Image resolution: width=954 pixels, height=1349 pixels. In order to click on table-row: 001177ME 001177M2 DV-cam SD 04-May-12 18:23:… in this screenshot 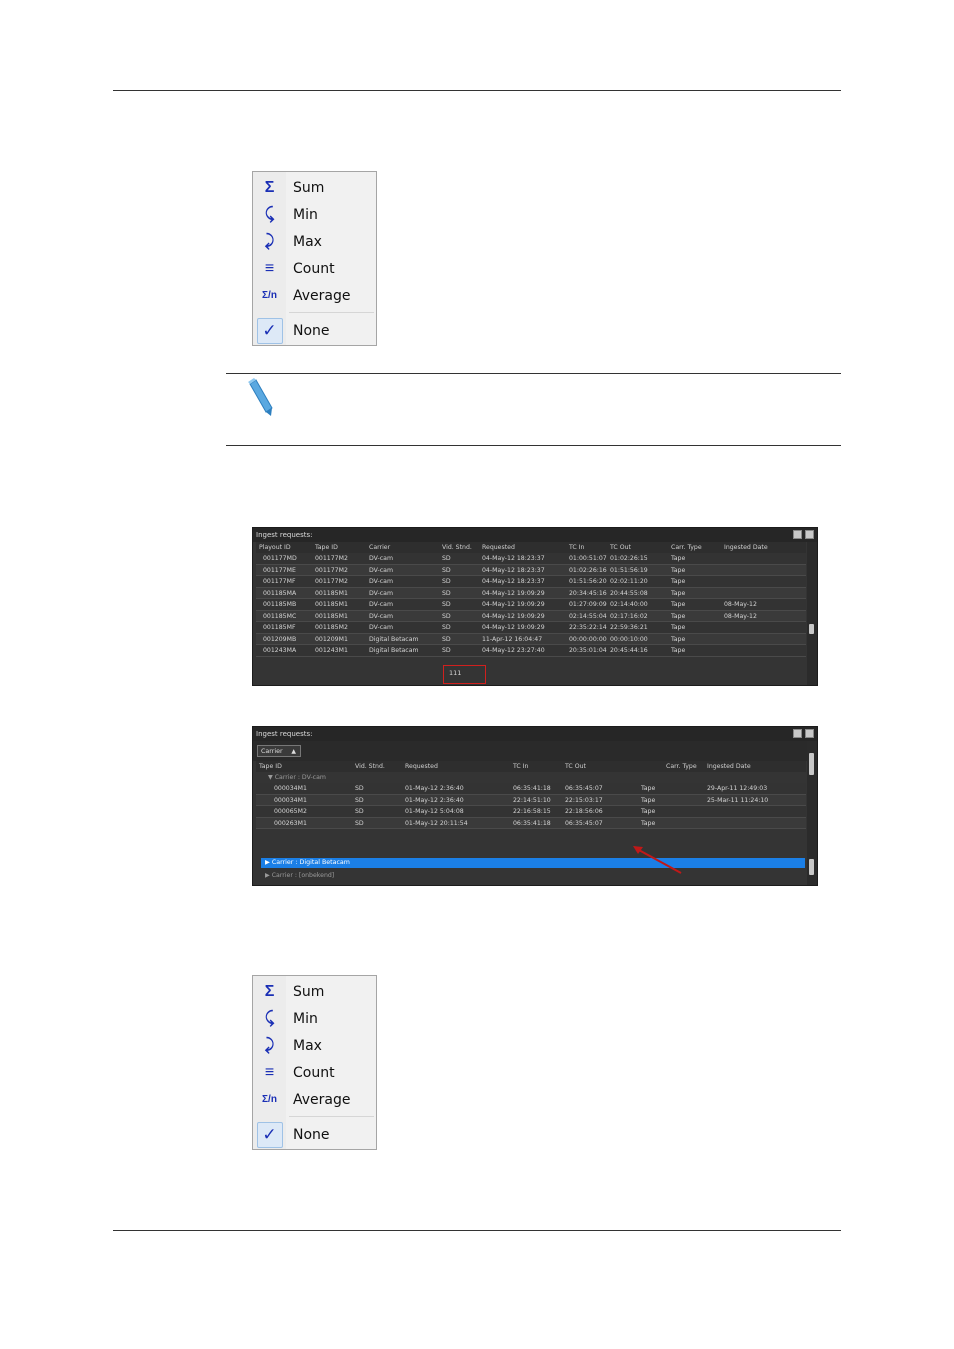, I will do `click(531, 570)`.